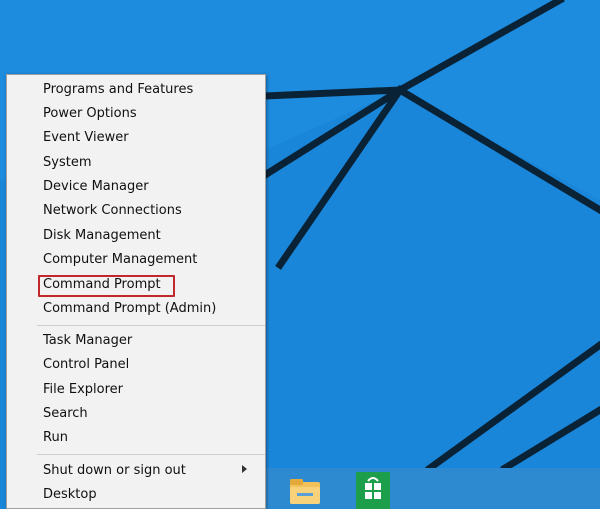 Image resolution: width=600 pixels, height=509 pixels. I want to click on menu-item-network-connections: Network Connections, so click(112, 211).